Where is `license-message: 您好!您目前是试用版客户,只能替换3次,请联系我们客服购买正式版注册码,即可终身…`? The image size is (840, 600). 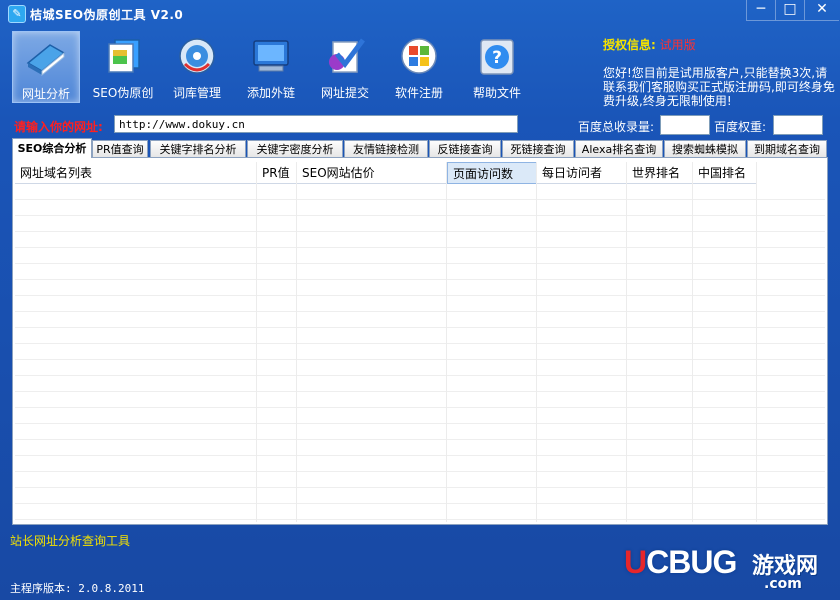 license-message: 您好!您目前是试用版客户,只能替换3次,请联系我们客服购买正式版注册码,即可终身… is located at coordinates (719, 87).